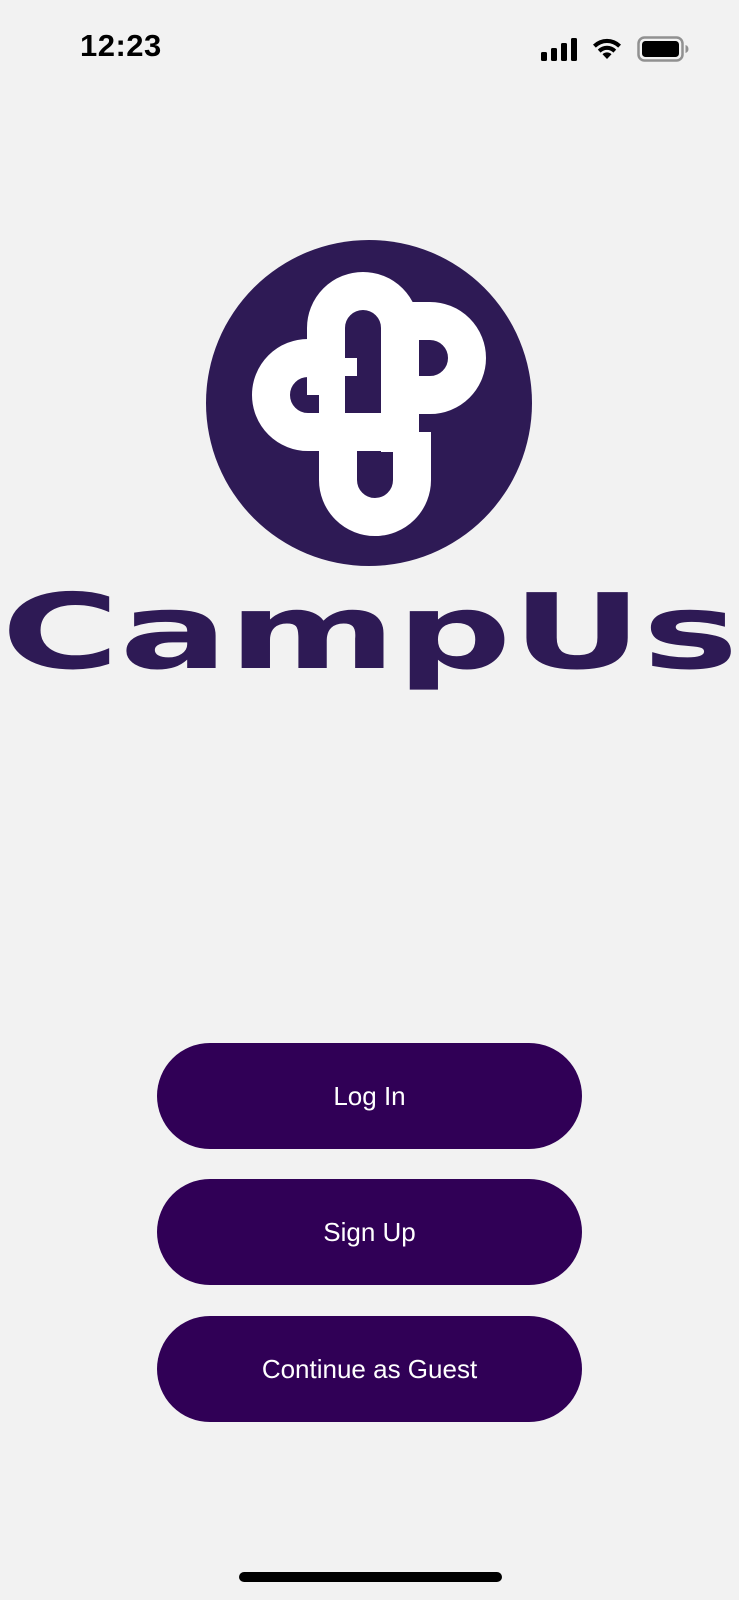  I want to click on login-button: Log In, so click(369, 1096).